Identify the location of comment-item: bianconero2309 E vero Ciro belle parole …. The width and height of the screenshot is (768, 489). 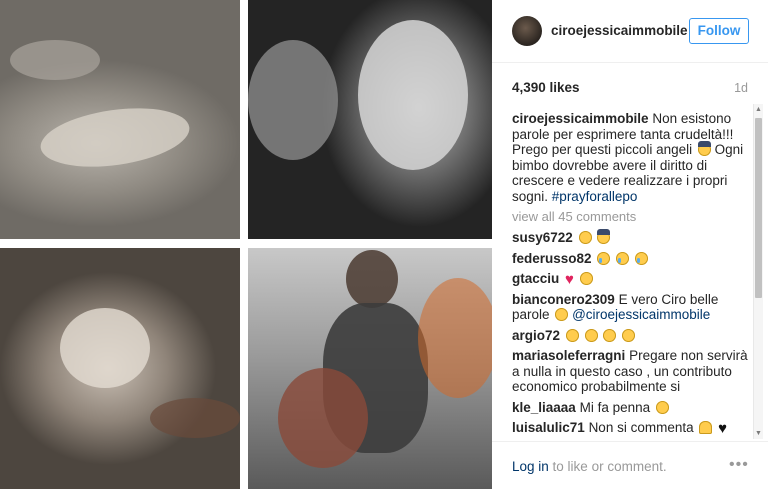
(635, 307).